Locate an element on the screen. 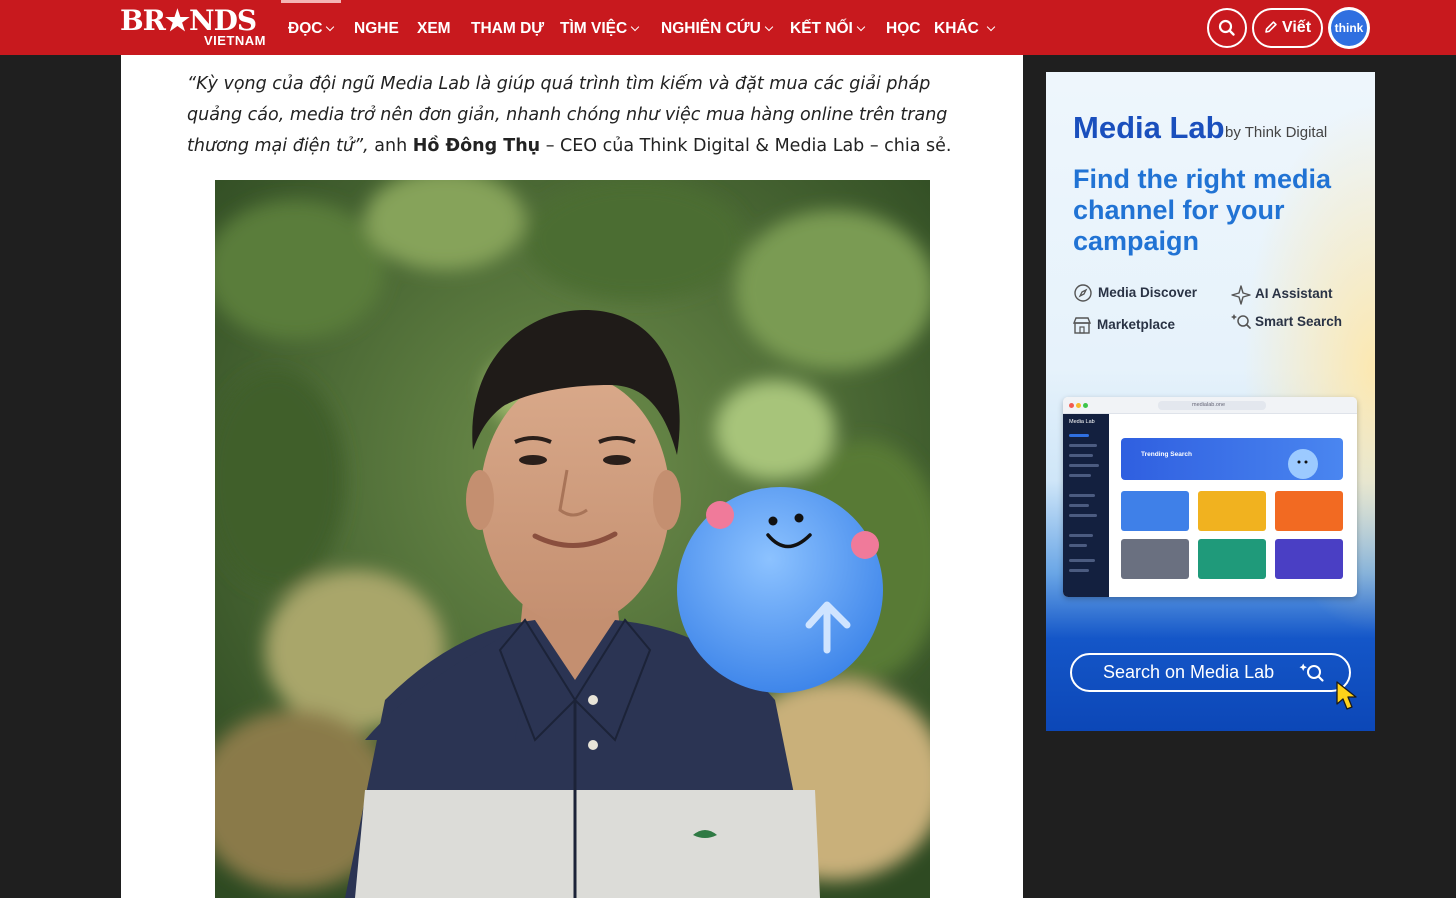  search-icon is located at coordinates (1226, 27).